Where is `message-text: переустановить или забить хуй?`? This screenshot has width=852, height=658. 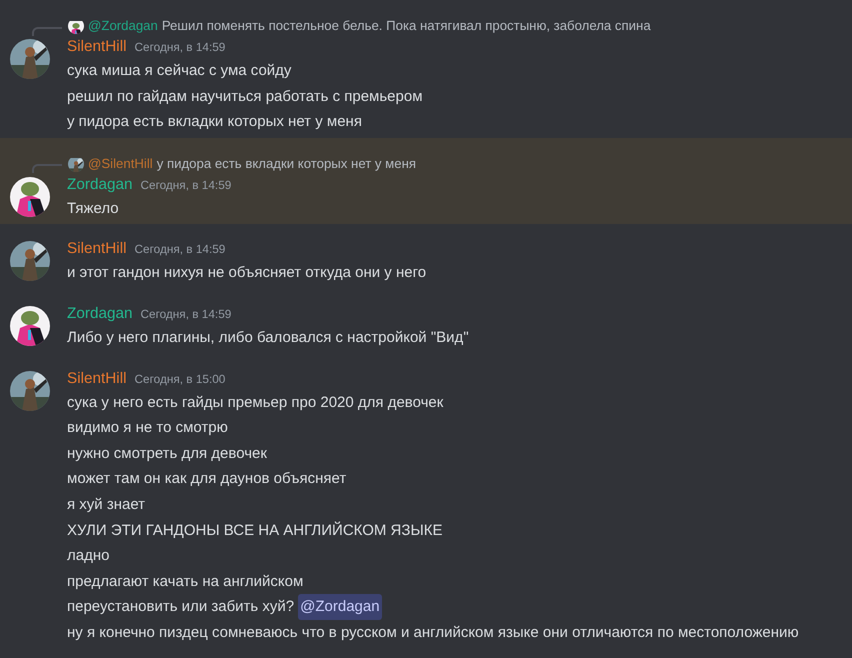 message-text: переустановить или забить хуй? is located at coordinates (180, 607).